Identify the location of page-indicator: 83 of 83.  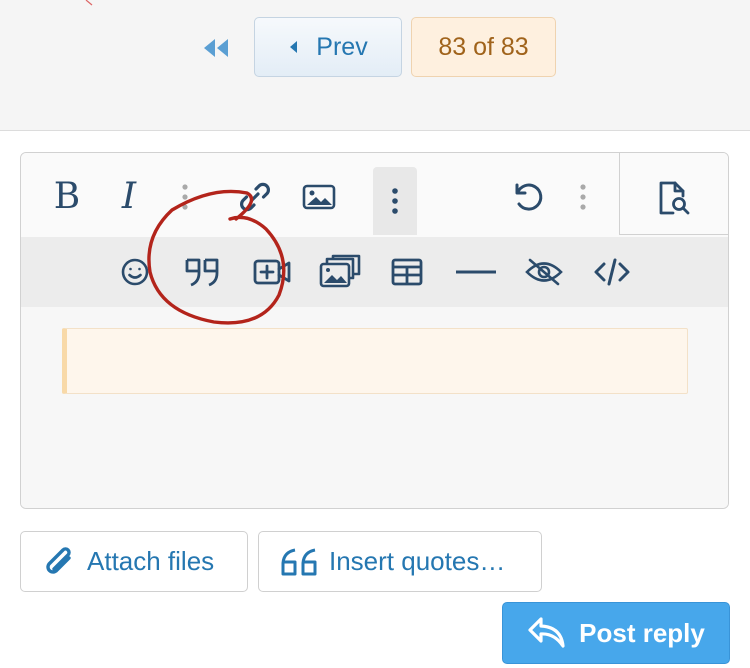
(483, 47).